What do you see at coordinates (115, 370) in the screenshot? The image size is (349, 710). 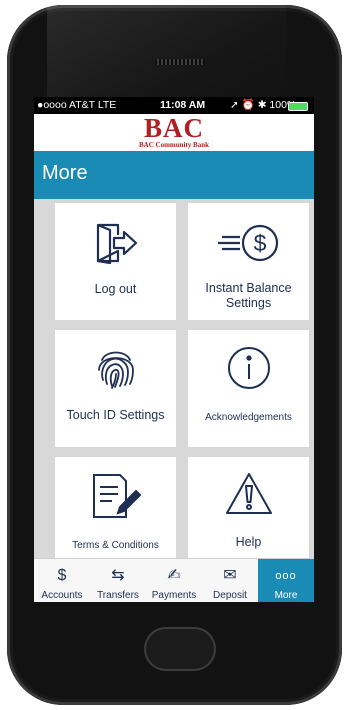 I see `fingerprint-icon` at bounding box center [115, 370].